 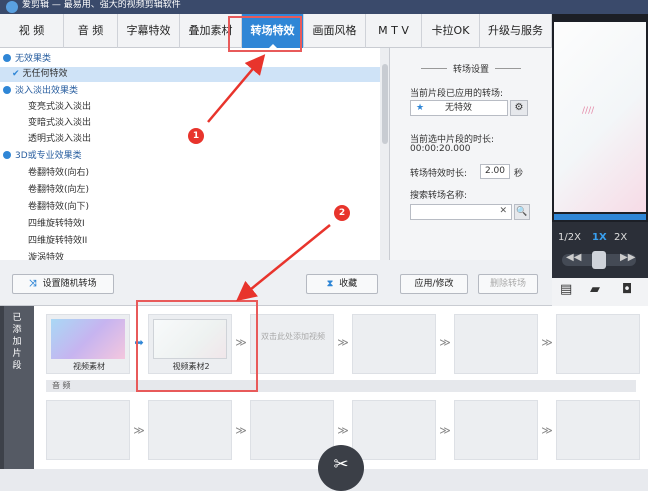 I want to click on gear-icon: ⚙, so click(x=519, y=107).